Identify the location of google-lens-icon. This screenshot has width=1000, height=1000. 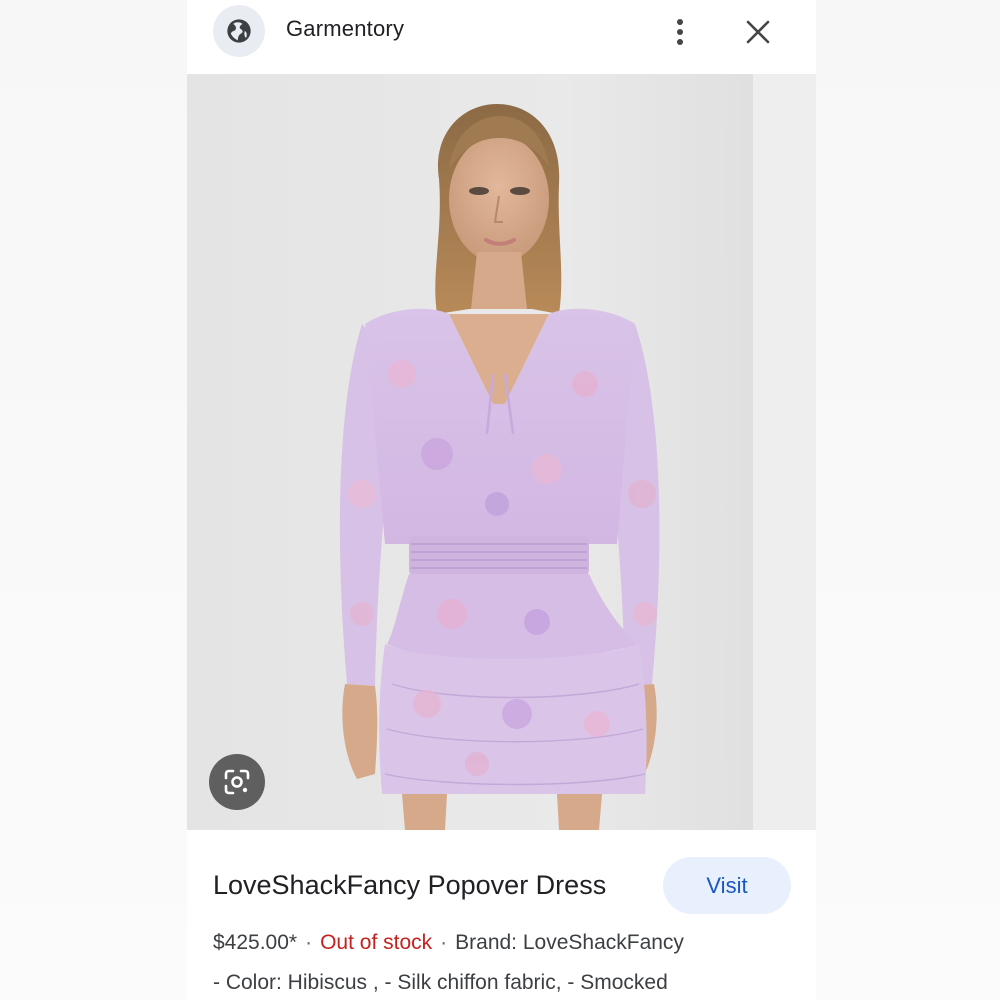
(237, 782).